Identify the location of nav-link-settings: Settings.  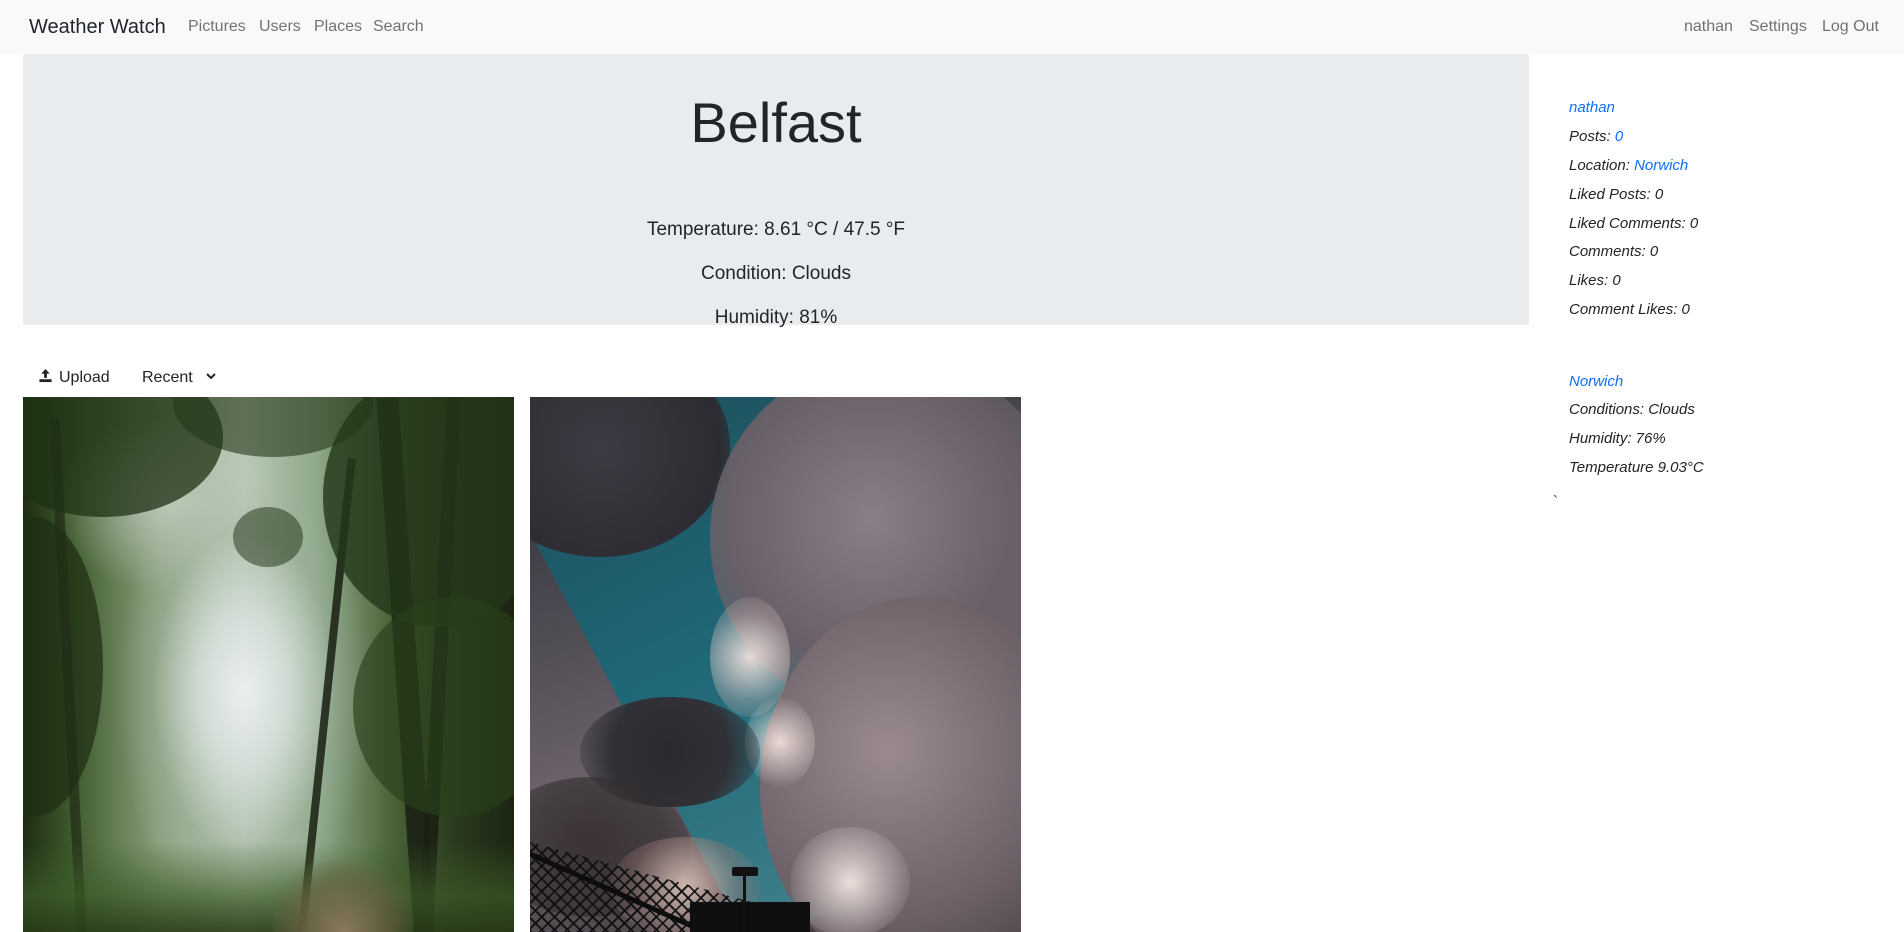
(1778, 27).